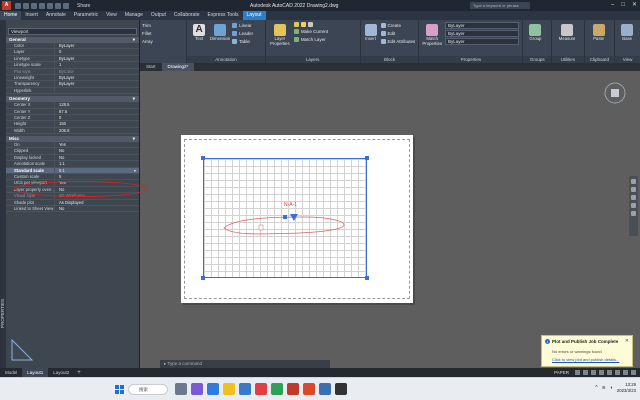  What do you see at coordinates (31, 15) in the screenshot?
I see `tab-insert: Insert` at bounding box center [31, 15].